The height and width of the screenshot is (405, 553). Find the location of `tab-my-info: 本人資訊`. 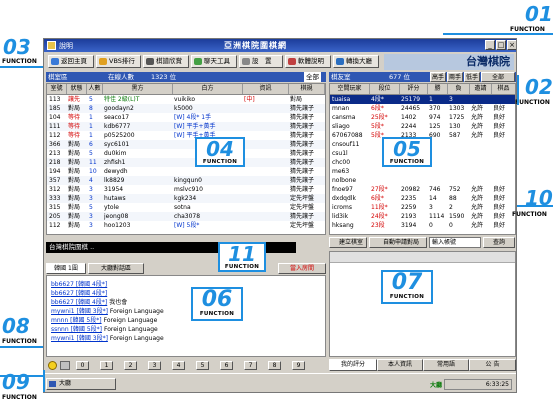

tab-my-info: 本人資訊 is located at coordinates (400, 365).